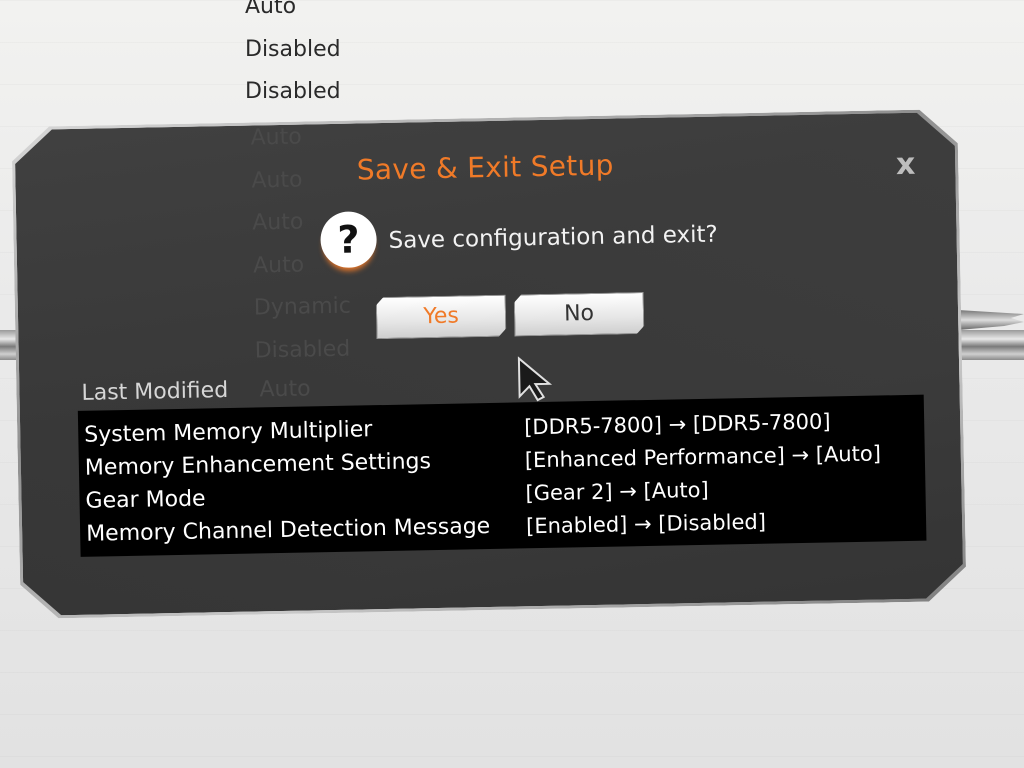 The image size is (1024, 768). I want to click on close-icon: x, so click(906, 164).